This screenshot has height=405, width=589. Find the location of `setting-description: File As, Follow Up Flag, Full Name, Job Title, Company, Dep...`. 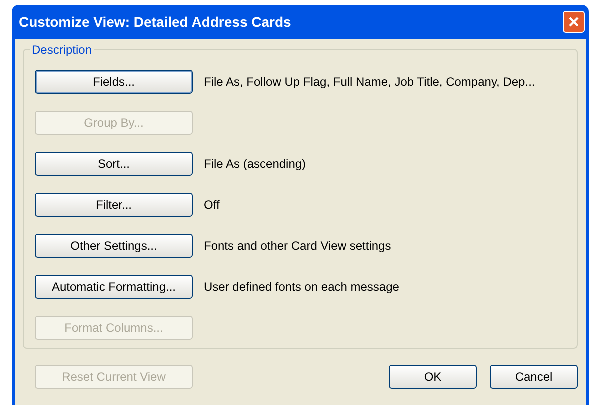

setting-description: File As, Follow Up Flag, Full Name, Job Title, Company, Dep... is located at coordinates (370, 82).